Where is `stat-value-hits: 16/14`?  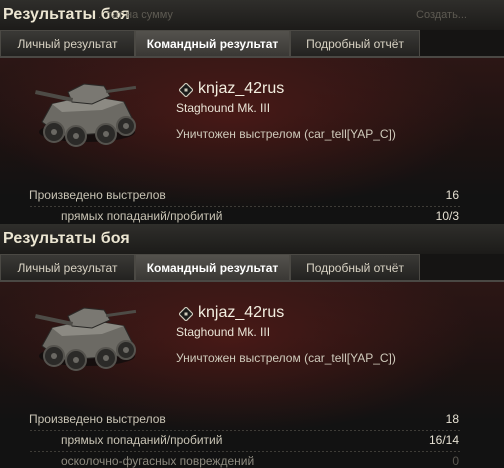
stat-value-hits: 16/14 is located at coordinates (443, 440).